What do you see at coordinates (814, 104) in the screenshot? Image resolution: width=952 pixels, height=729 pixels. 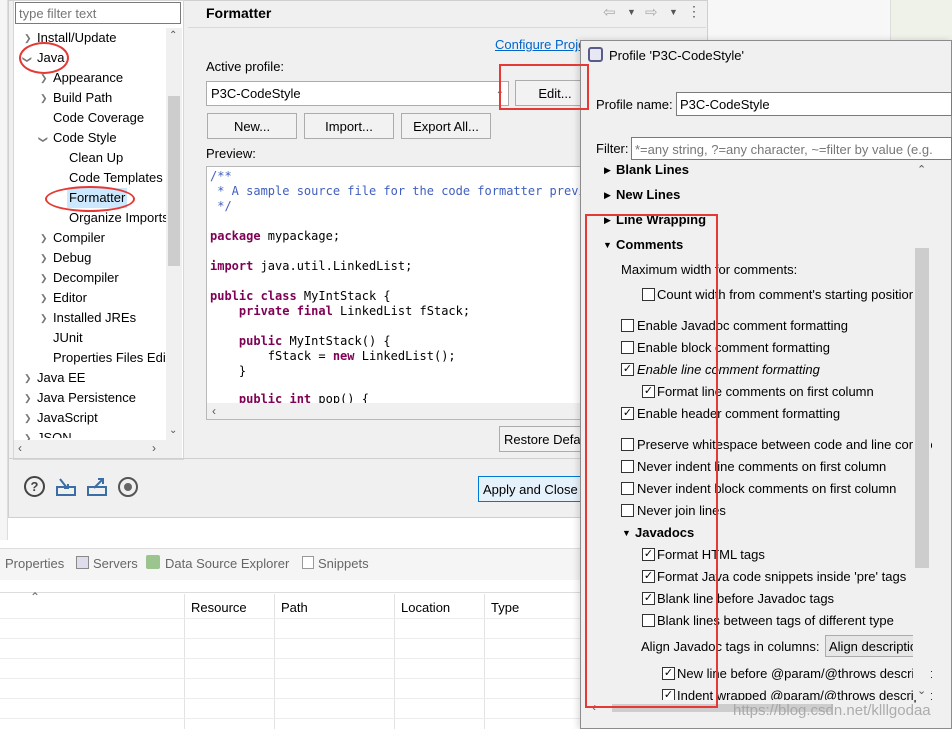 I see `profile-name-input: P3C-CodeStyle` at bounding box center [814, 104].